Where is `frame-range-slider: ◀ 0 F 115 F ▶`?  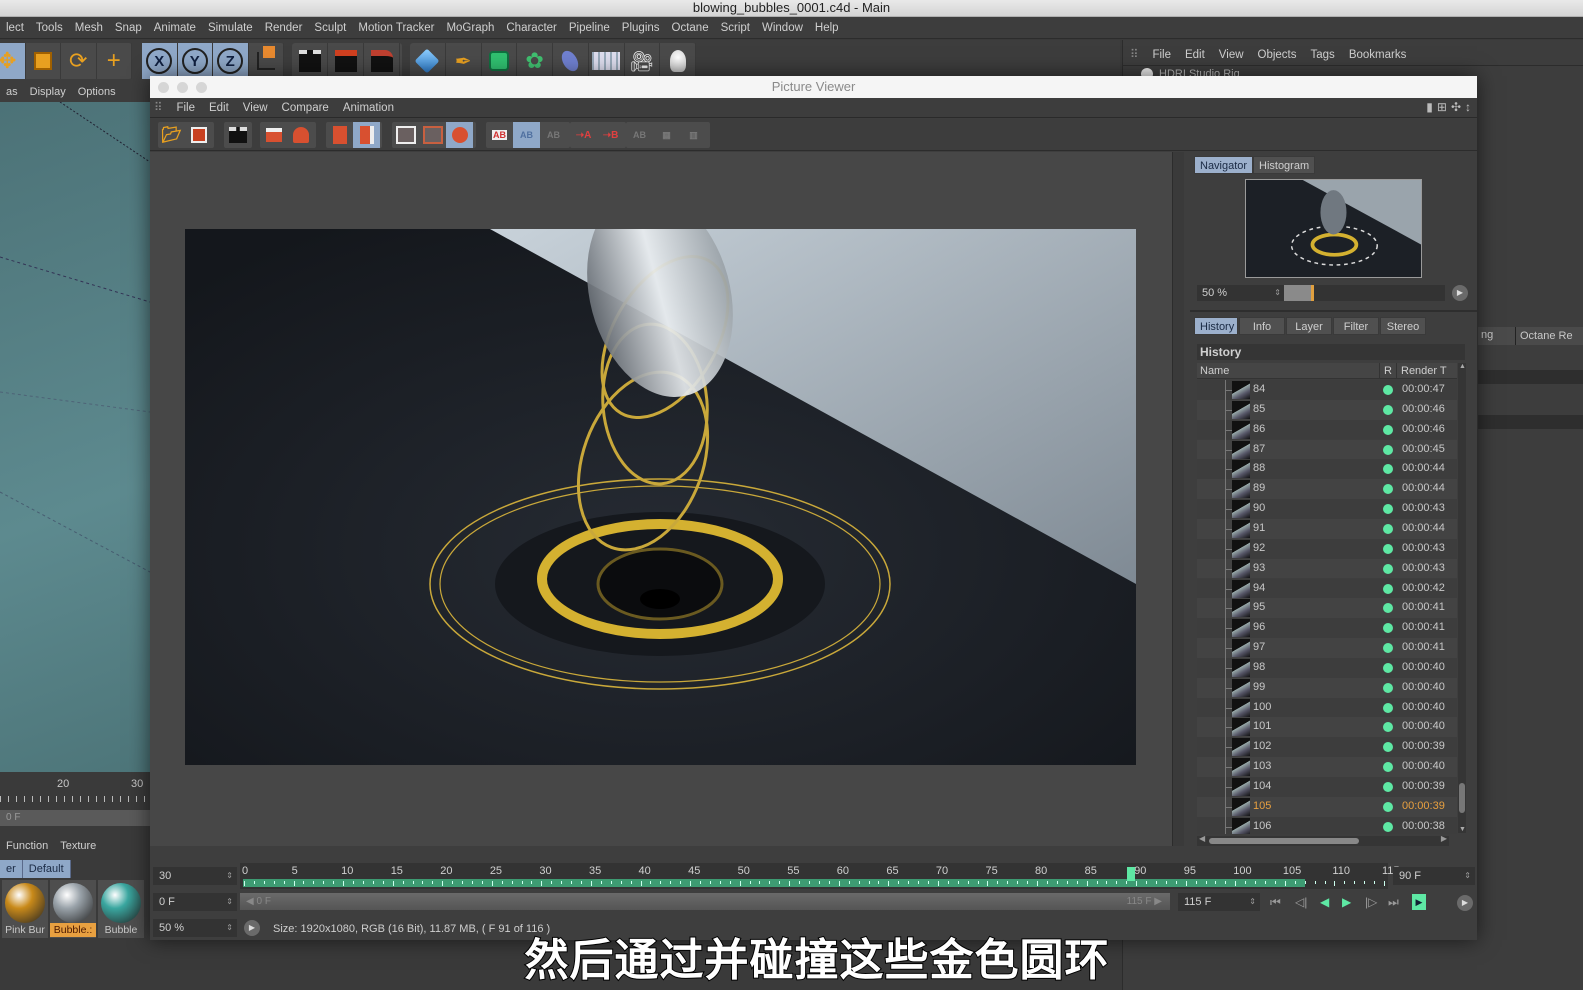
frame-range-slider: ◀ 0 F 115 F ▶ is located at coordinates (705, 901).